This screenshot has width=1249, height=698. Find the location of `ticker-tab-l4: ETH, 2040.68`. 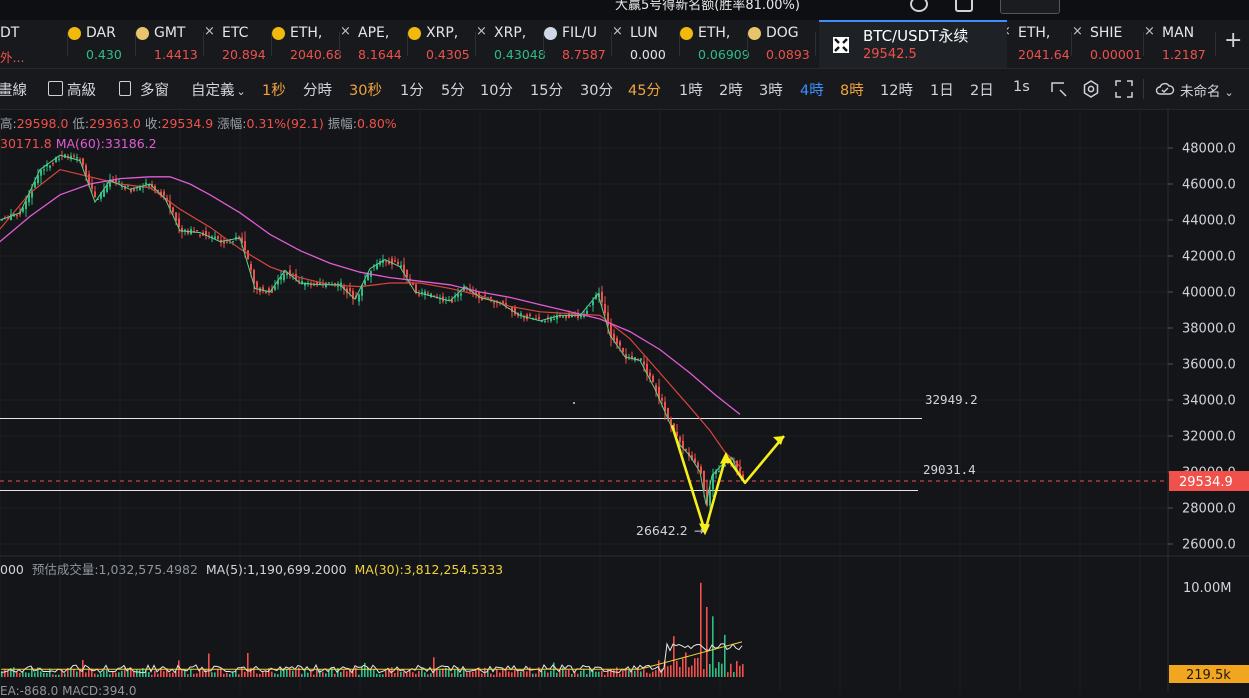

ticker-tab-l4: ETH, 2040.68 is located at coordinates (307, 44).